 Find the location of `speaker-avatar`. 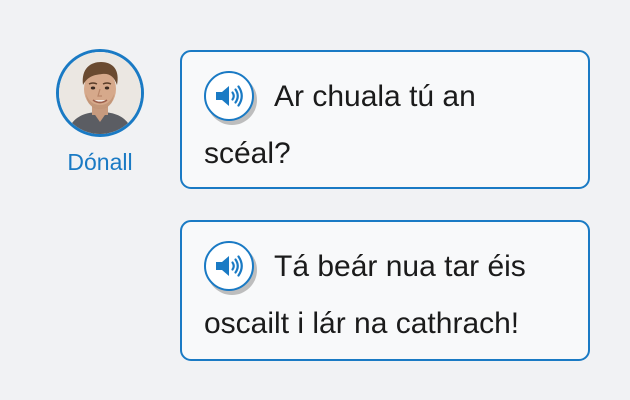

speaker-avatar is located at coordinates (100, 93).